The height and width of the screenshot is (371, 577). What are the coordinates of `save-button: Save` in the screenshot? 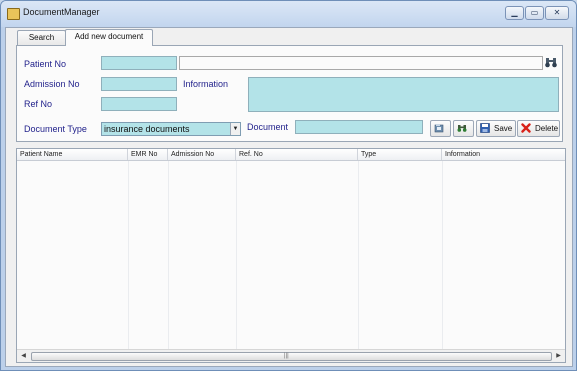 It's located at (496, 128).